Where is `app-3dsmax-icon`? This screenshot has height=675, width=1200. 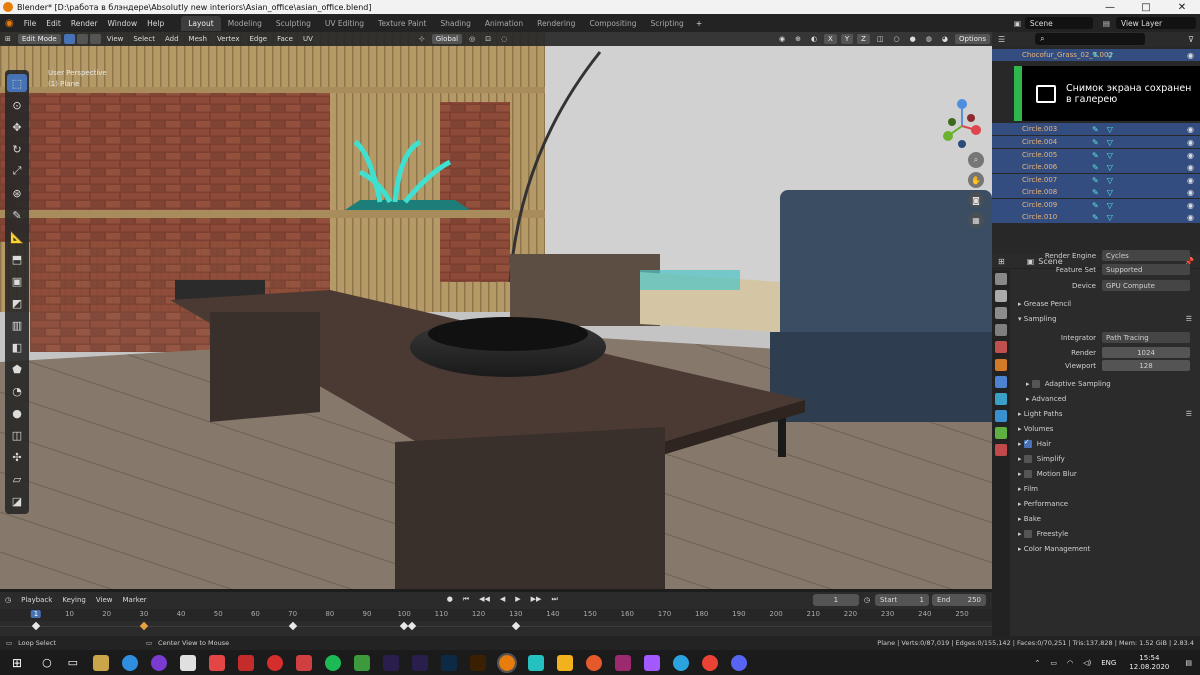
app-3dsmax-icon is located at coordinates (535, 662).